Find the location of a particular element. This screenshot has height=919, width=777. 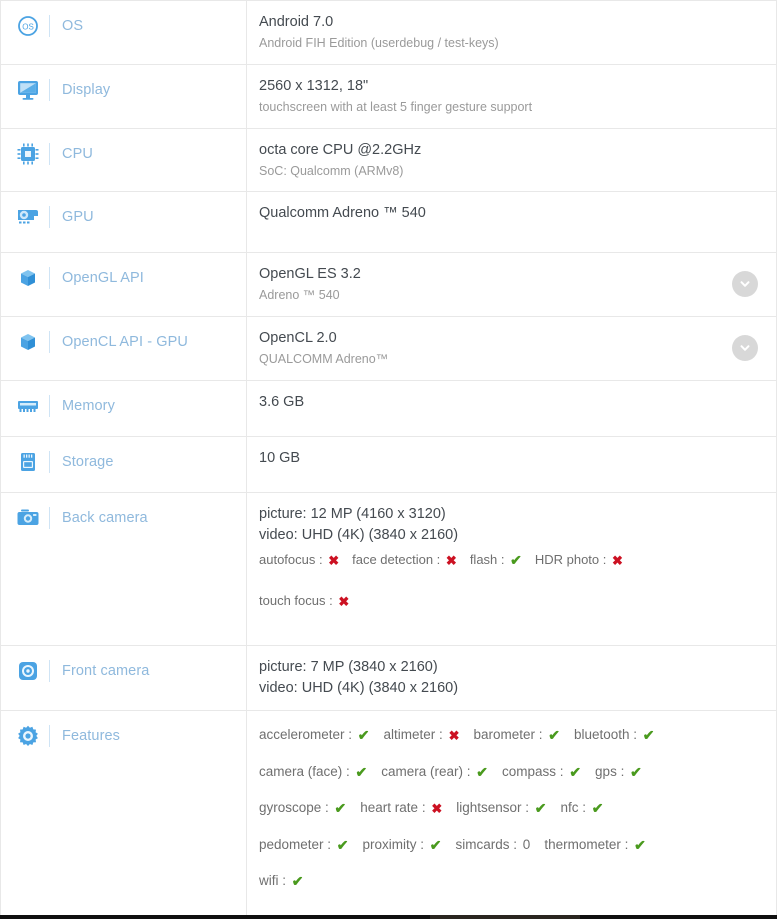

spec-label-os: OS is located at coordinates (73, 26).